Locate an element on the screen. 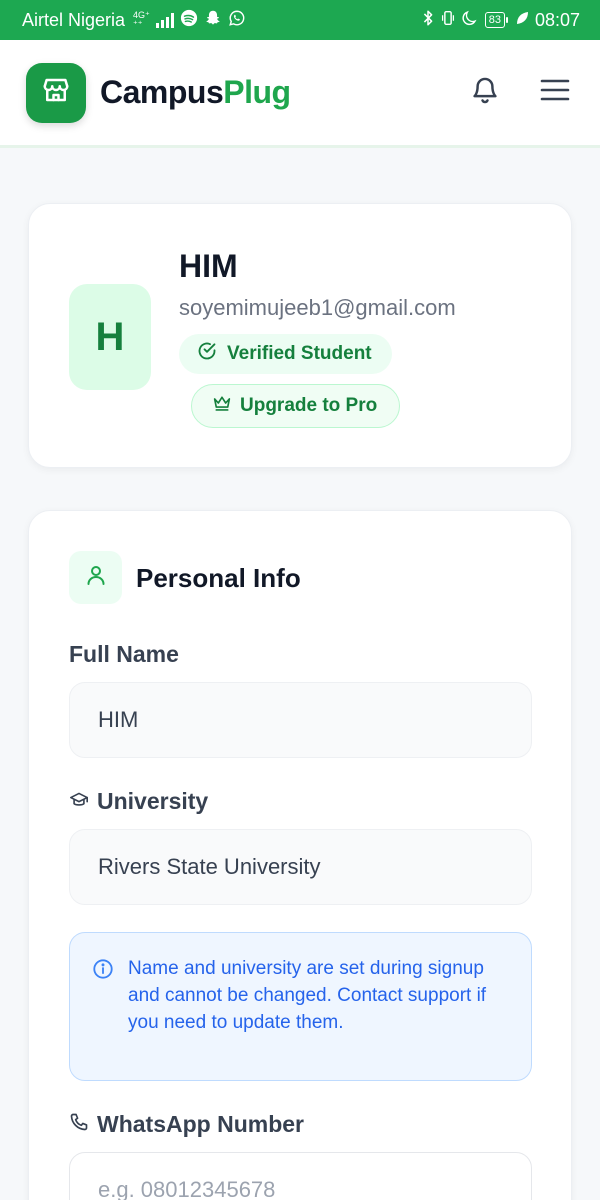 This screenshot has height=1200, width=600. app-header: CampusPlug is located at coordinates (300, 94).